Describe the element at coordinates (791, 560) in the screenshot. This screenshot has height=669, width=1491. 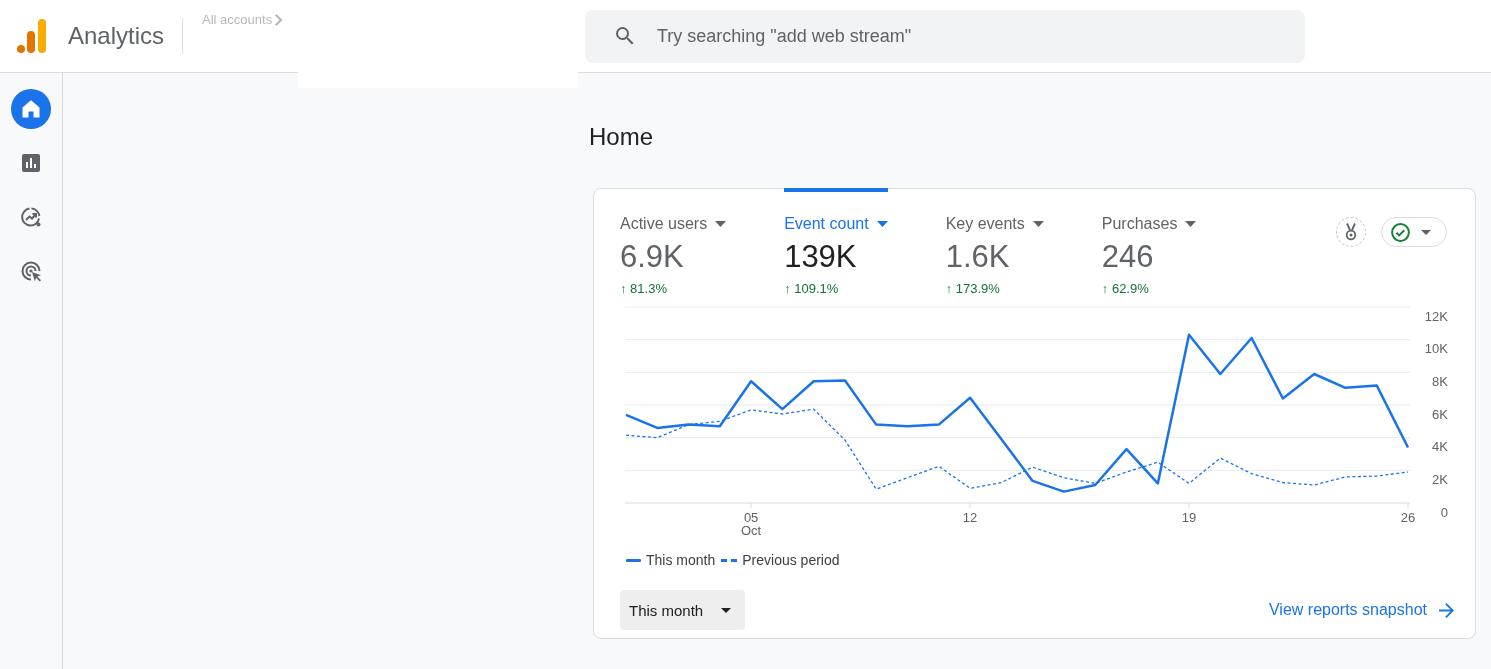
I see `legend-label: Previous period` at that location.